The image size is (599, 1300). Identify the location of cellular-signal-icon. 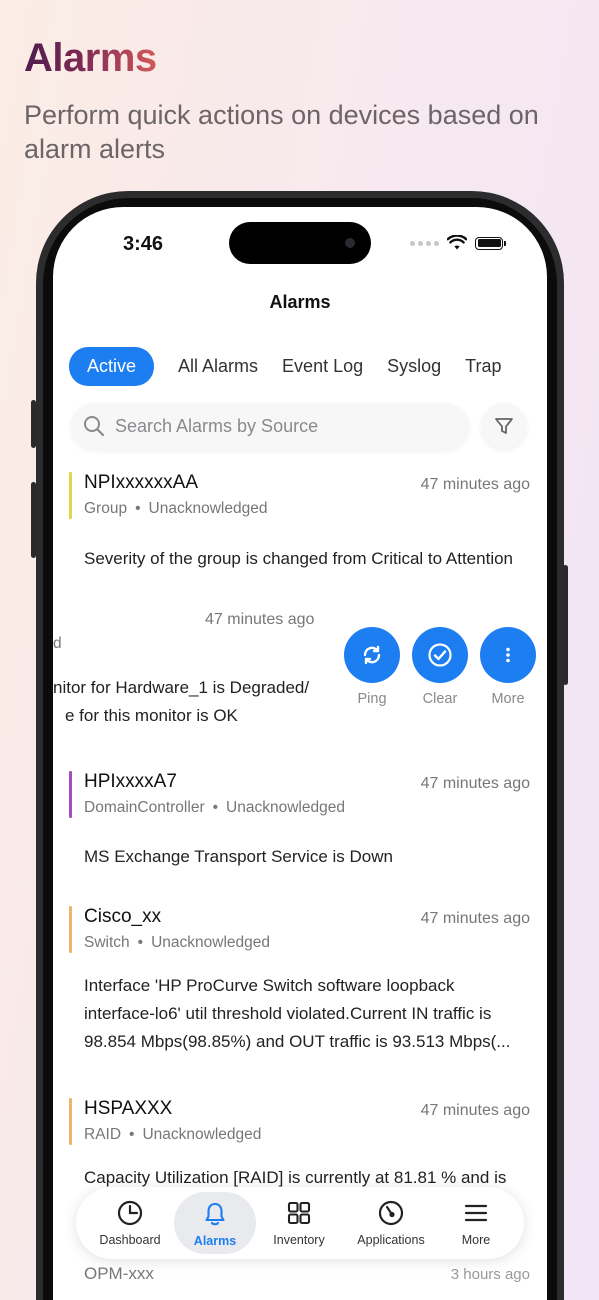
(424, 243).